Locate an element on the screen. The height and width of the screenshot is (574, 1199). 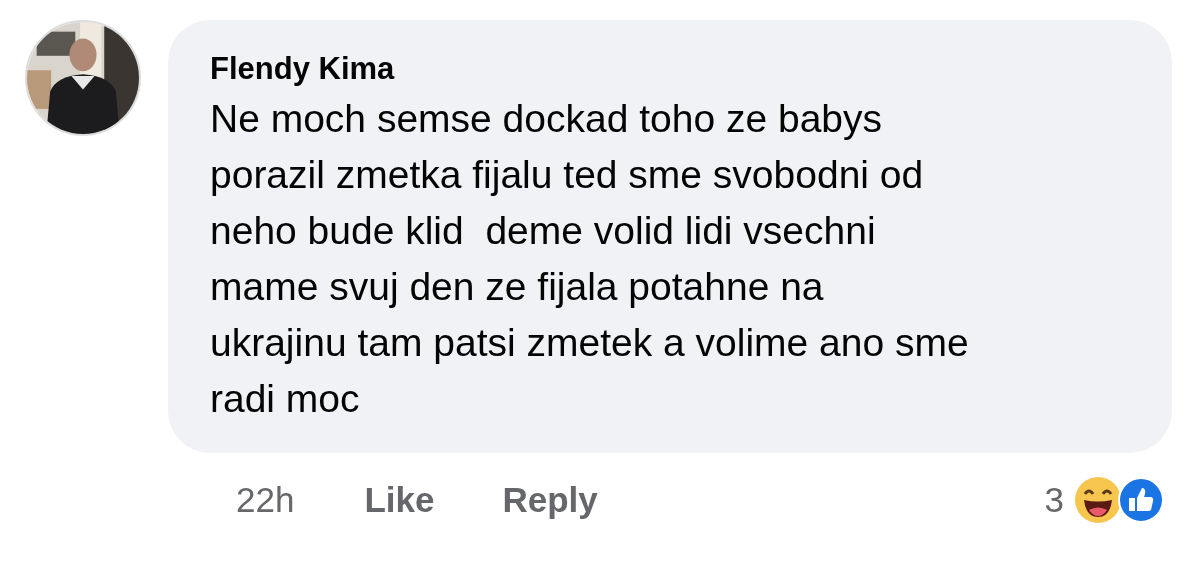
laughing-emoji-icon is located at coordinates (1098, 500).